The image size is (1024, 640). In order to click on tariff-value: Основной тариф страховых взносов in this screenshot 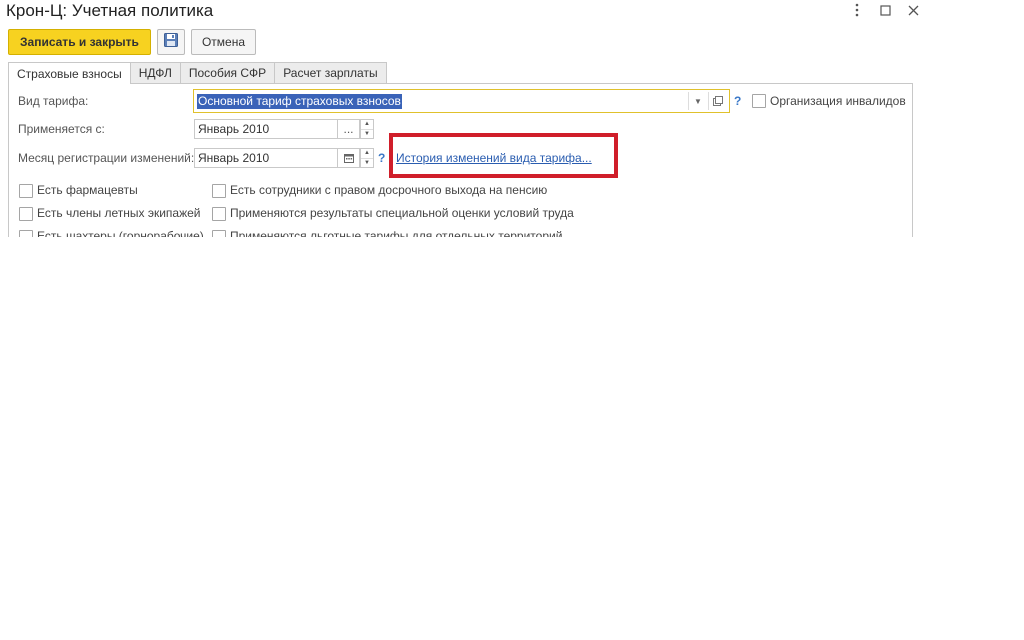, I will do `click(299, 101)`.